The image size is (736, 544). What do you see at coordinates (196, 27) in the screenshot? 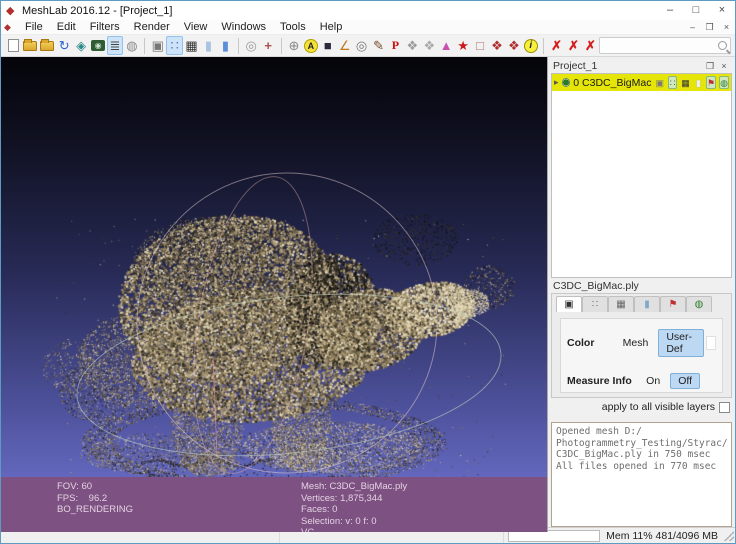
I see `menu-view: View` at bounding box center [196, 27].